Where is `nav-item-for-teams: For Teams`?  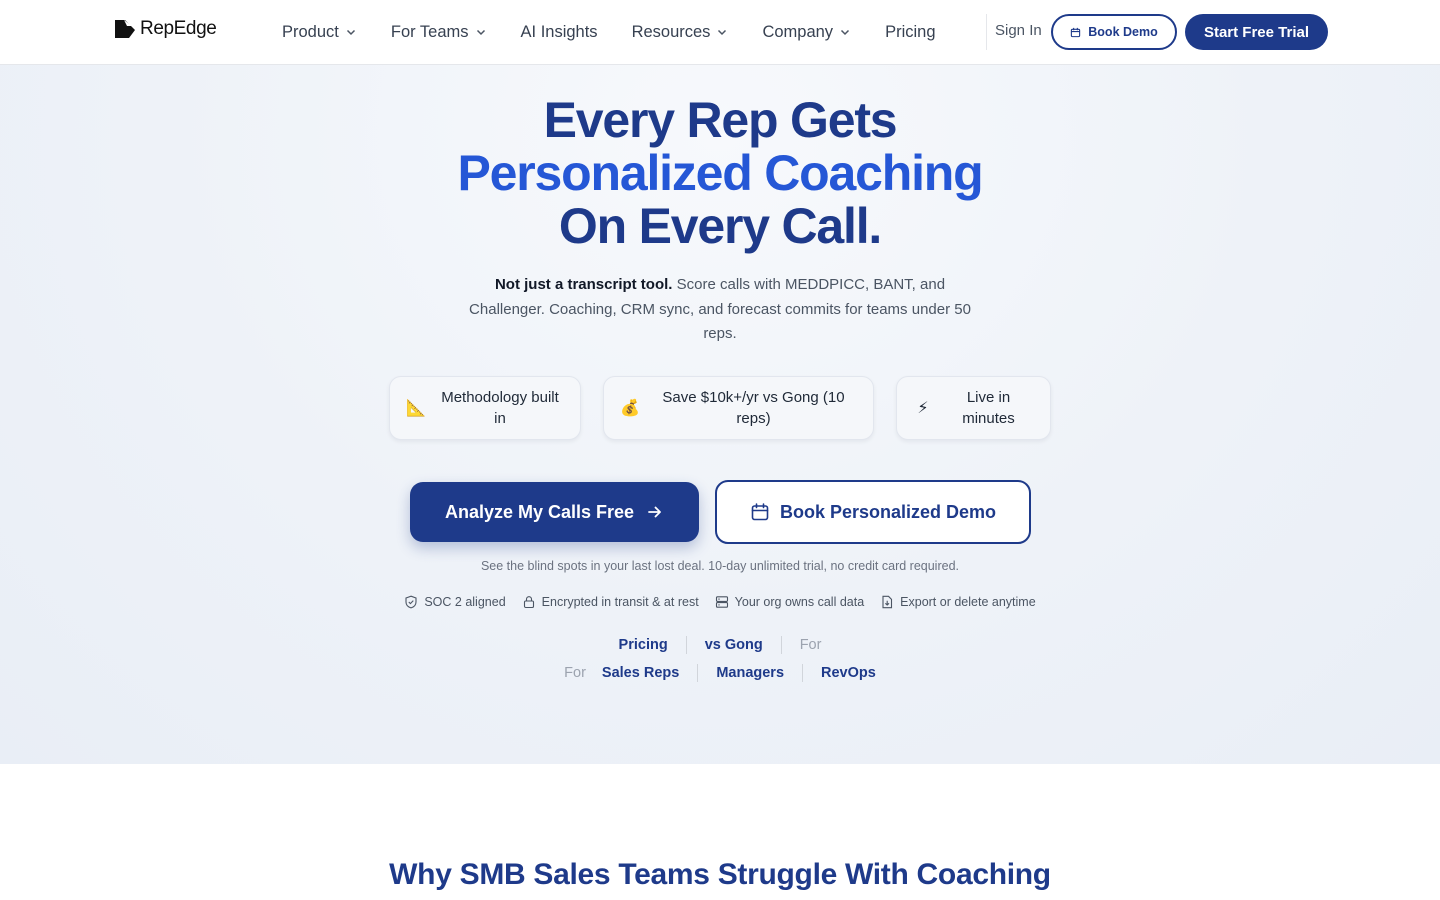 nav-item-for-teams: For Teams is located at coordinates (439, 32).